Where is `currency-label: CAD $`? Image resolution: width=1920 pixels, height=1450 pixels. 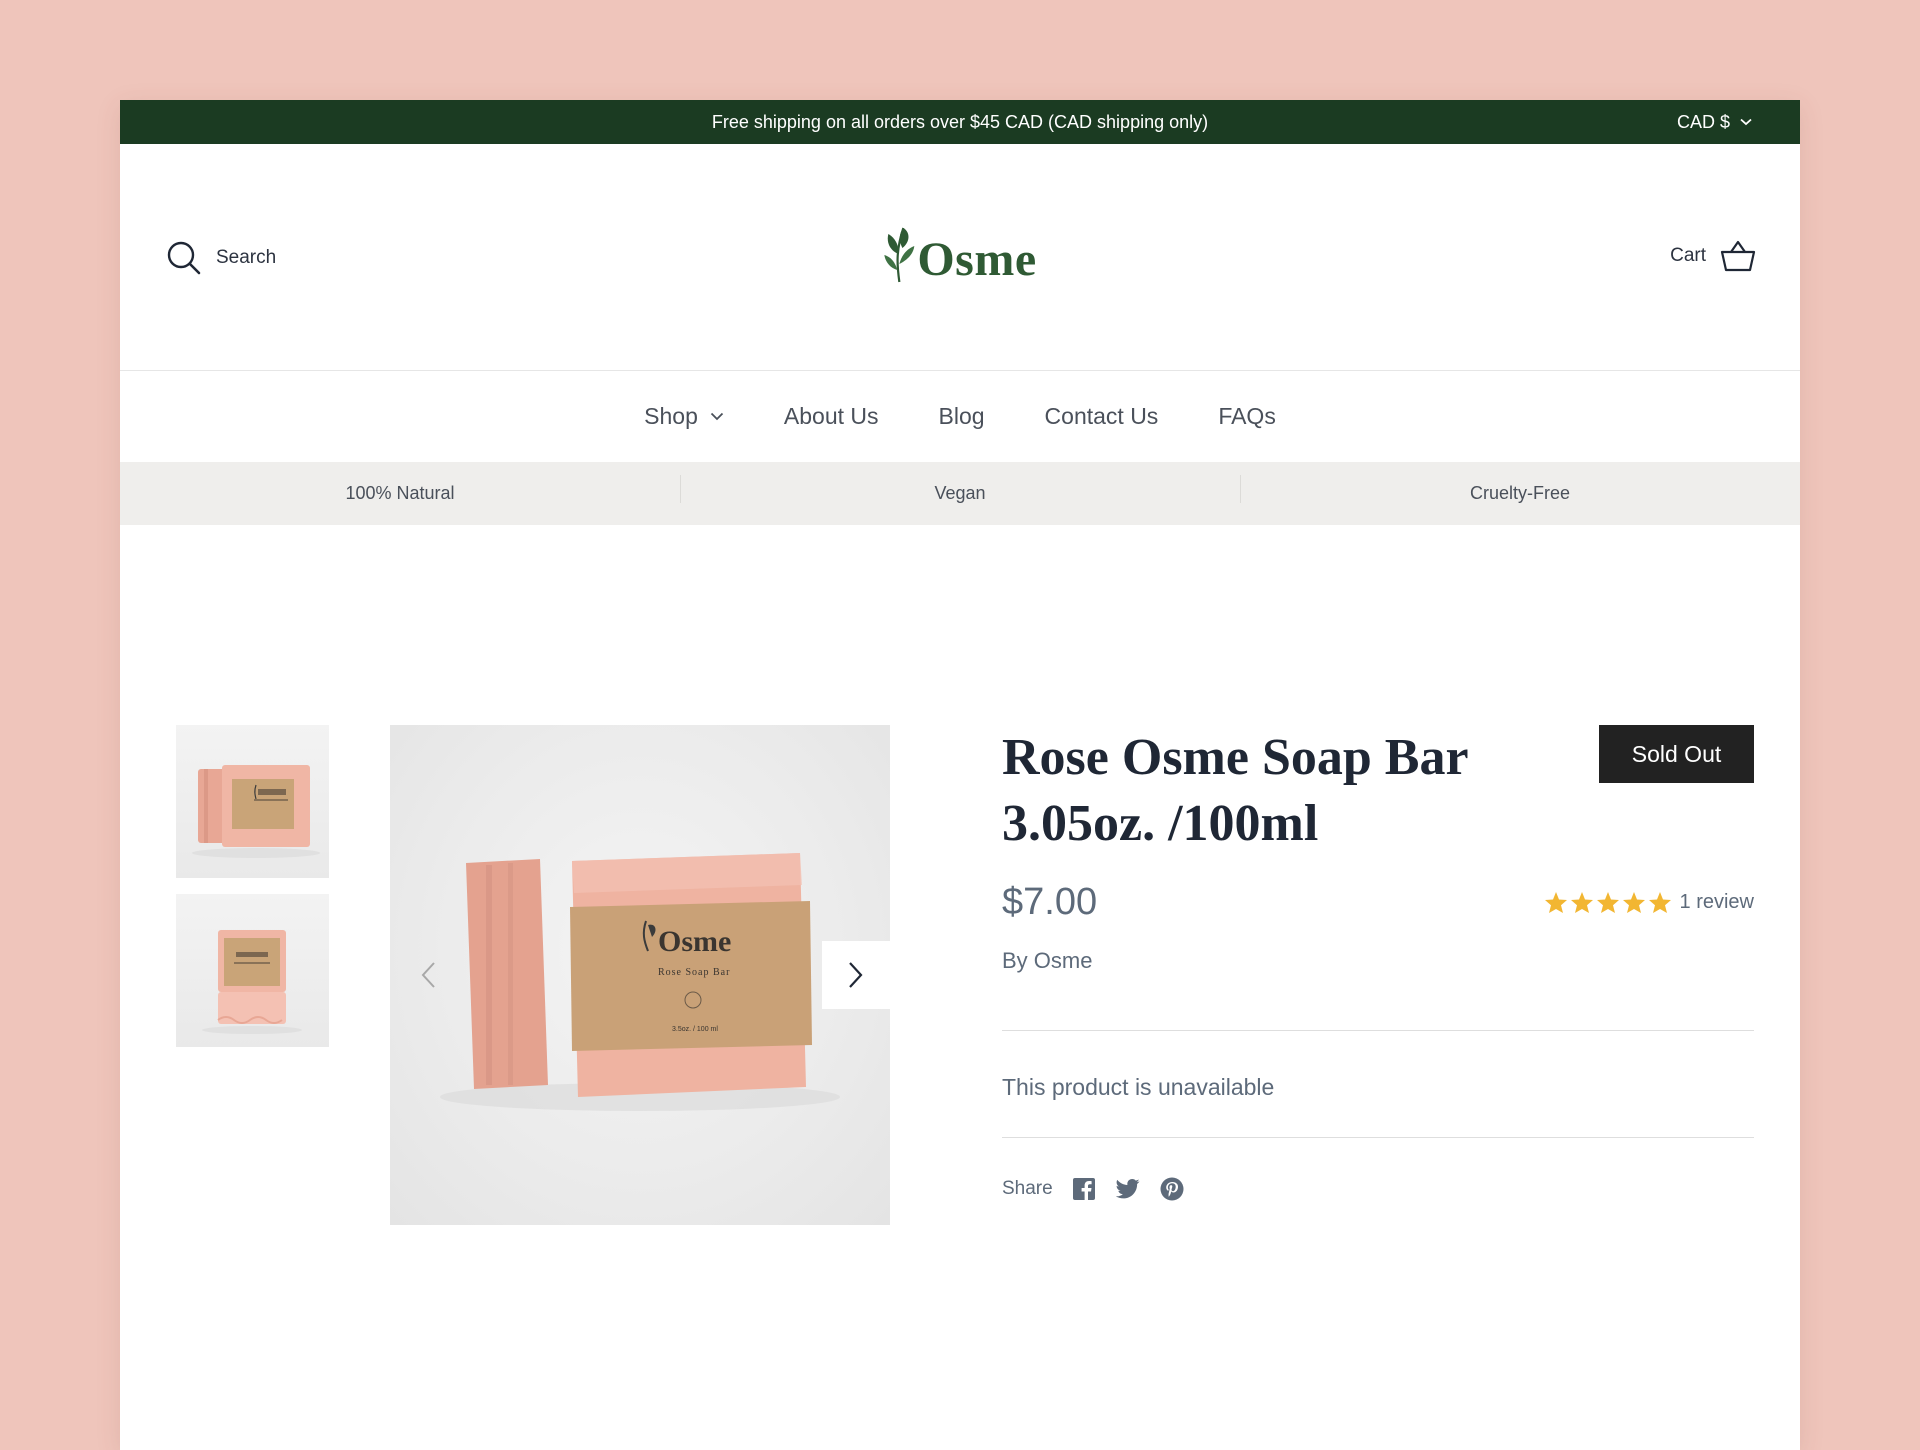 currency-label: CAD $ is located at coordinates (1703, 121).